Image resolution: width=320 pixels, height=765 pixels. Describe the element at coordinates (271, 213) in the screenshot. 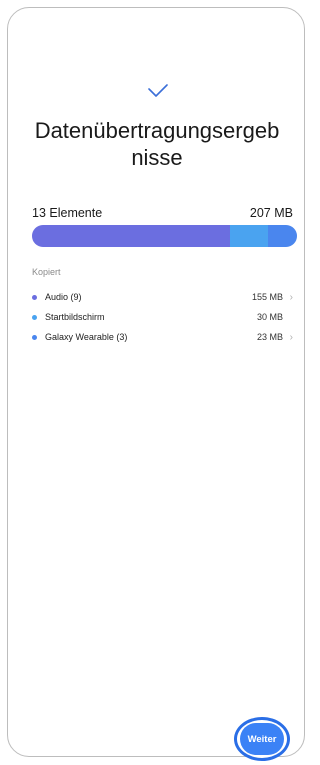

I see `total-size: 207 MB` at that location.